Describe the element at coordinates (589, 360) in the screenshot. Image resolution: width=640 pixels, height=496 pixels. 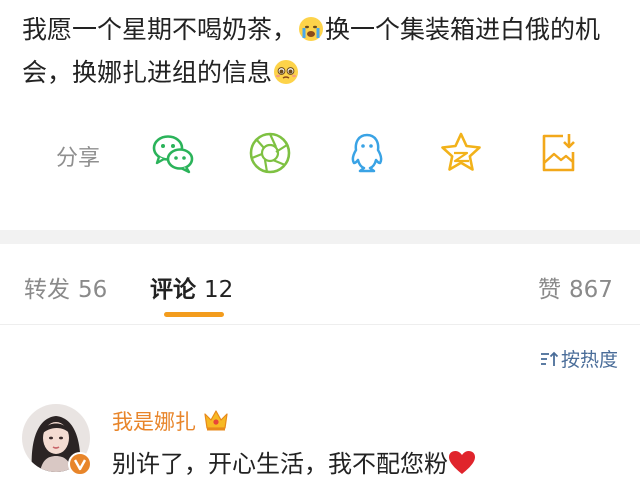
I see `sort-label: 按热度` at that location.